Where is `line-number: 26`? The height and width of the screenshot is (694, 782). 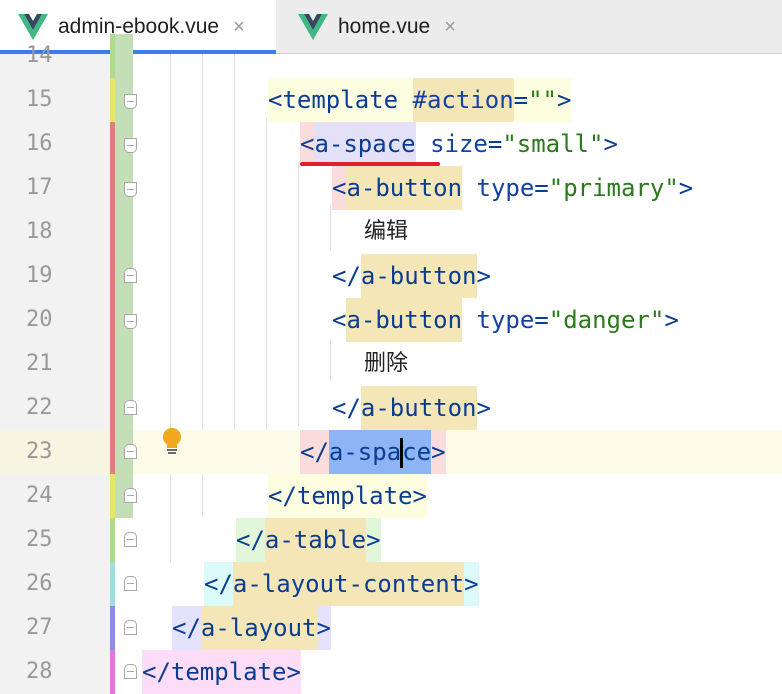
line-number: 26 is located at coordinates (39, 583).